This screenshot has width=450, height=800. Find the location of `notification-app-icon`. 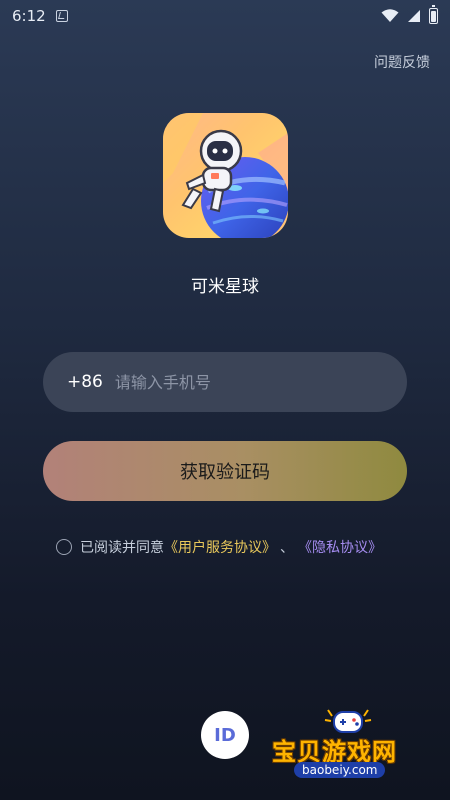

notification-app-icon is located at coordinates (61, 16).